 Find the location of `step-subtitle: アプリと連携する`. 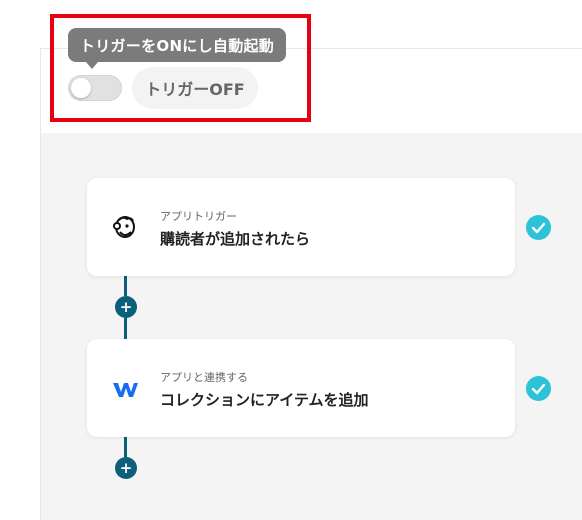

step-subtitle: アプリと連携する is located at coordinates (204, 377).